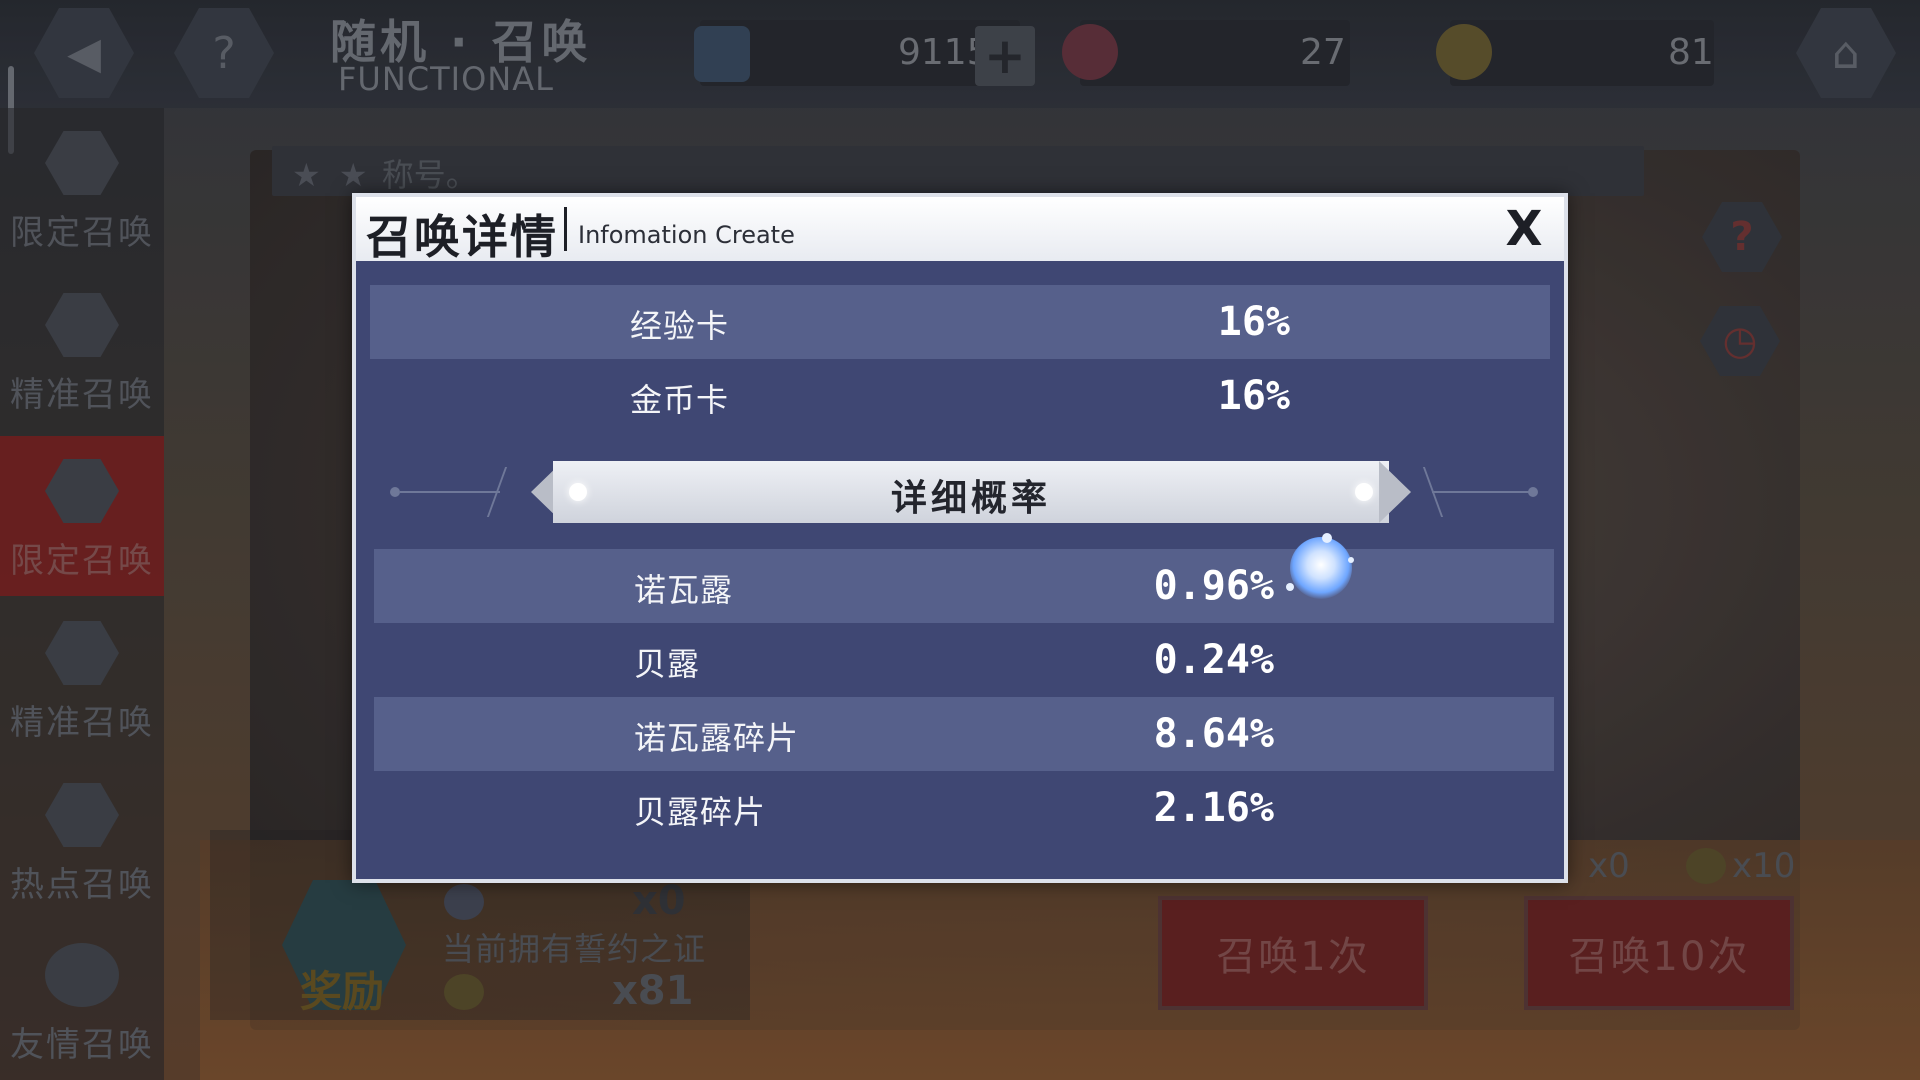 This screenshot has width=1920, height=1080. Describe the element at coordinates (1213, 734) in the screenshot. I see `item-rate: 8.64%` at that location.